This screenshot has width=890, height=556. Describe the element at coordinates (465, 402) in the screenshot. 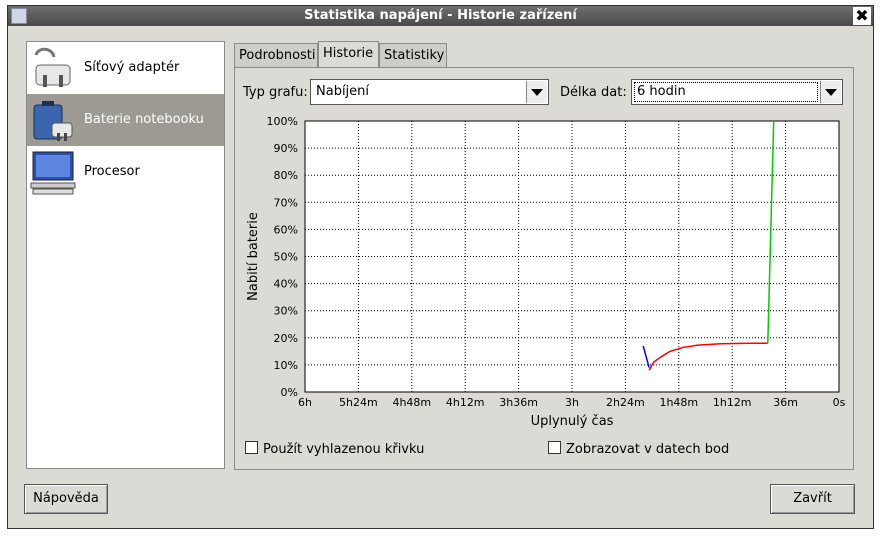

I see `x-tick-label: 4h12m` at that location.